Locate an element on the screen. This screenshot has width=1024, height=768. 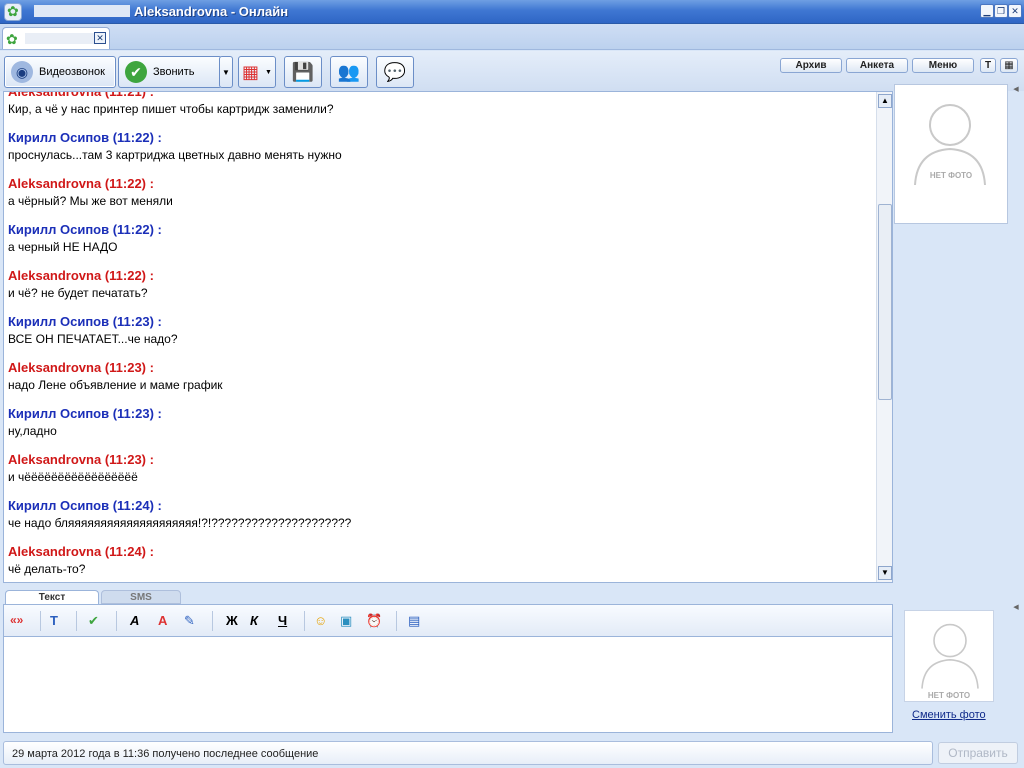
message-author: Кирилл Осипов (11:24) : is located at coordinates (85, 505).